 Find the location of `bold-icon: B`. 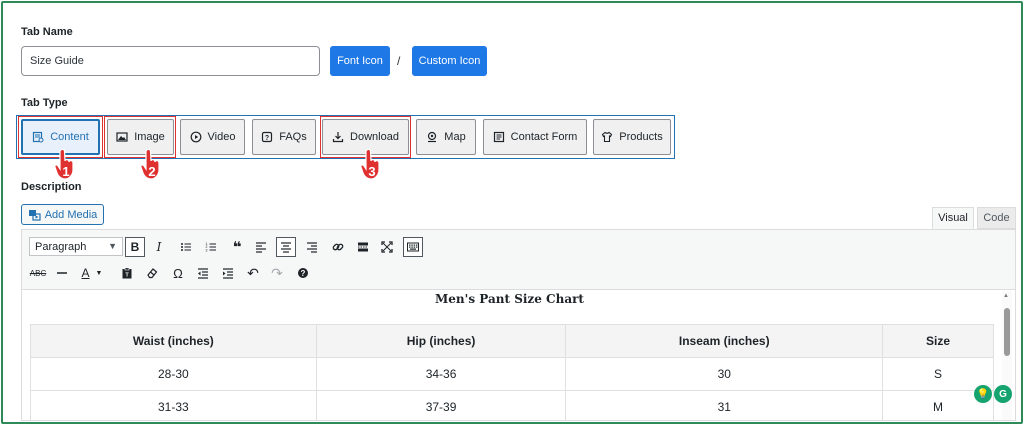

bold-icon: B is located at coordinates (135, 247).